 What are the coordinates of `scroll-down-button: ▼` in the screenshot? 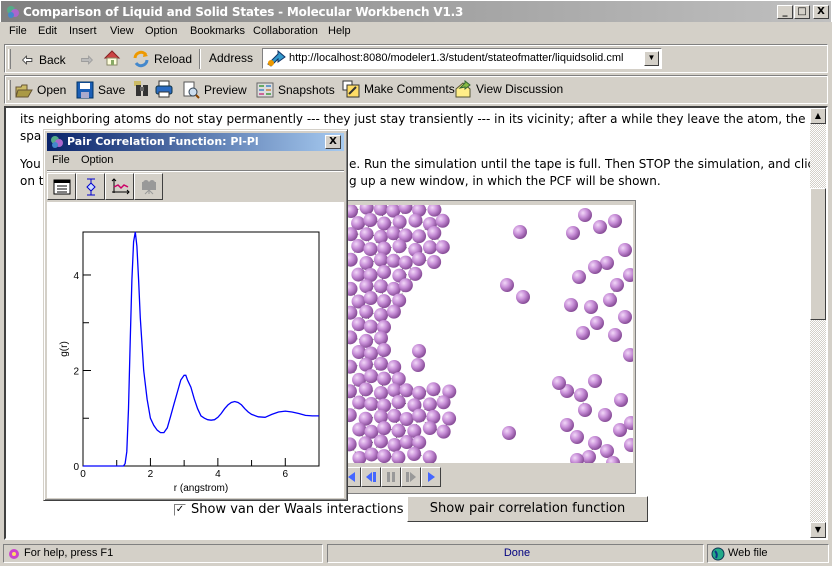 It's located at (818, 530).